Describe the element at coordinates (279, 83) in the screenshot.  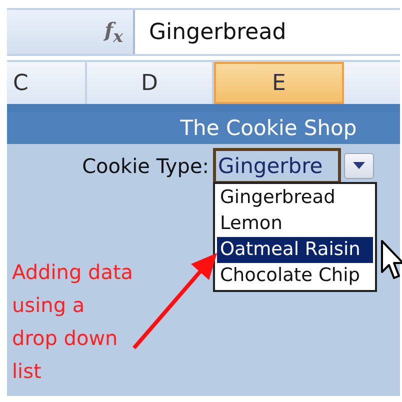
I see `column-header: E` at that location.